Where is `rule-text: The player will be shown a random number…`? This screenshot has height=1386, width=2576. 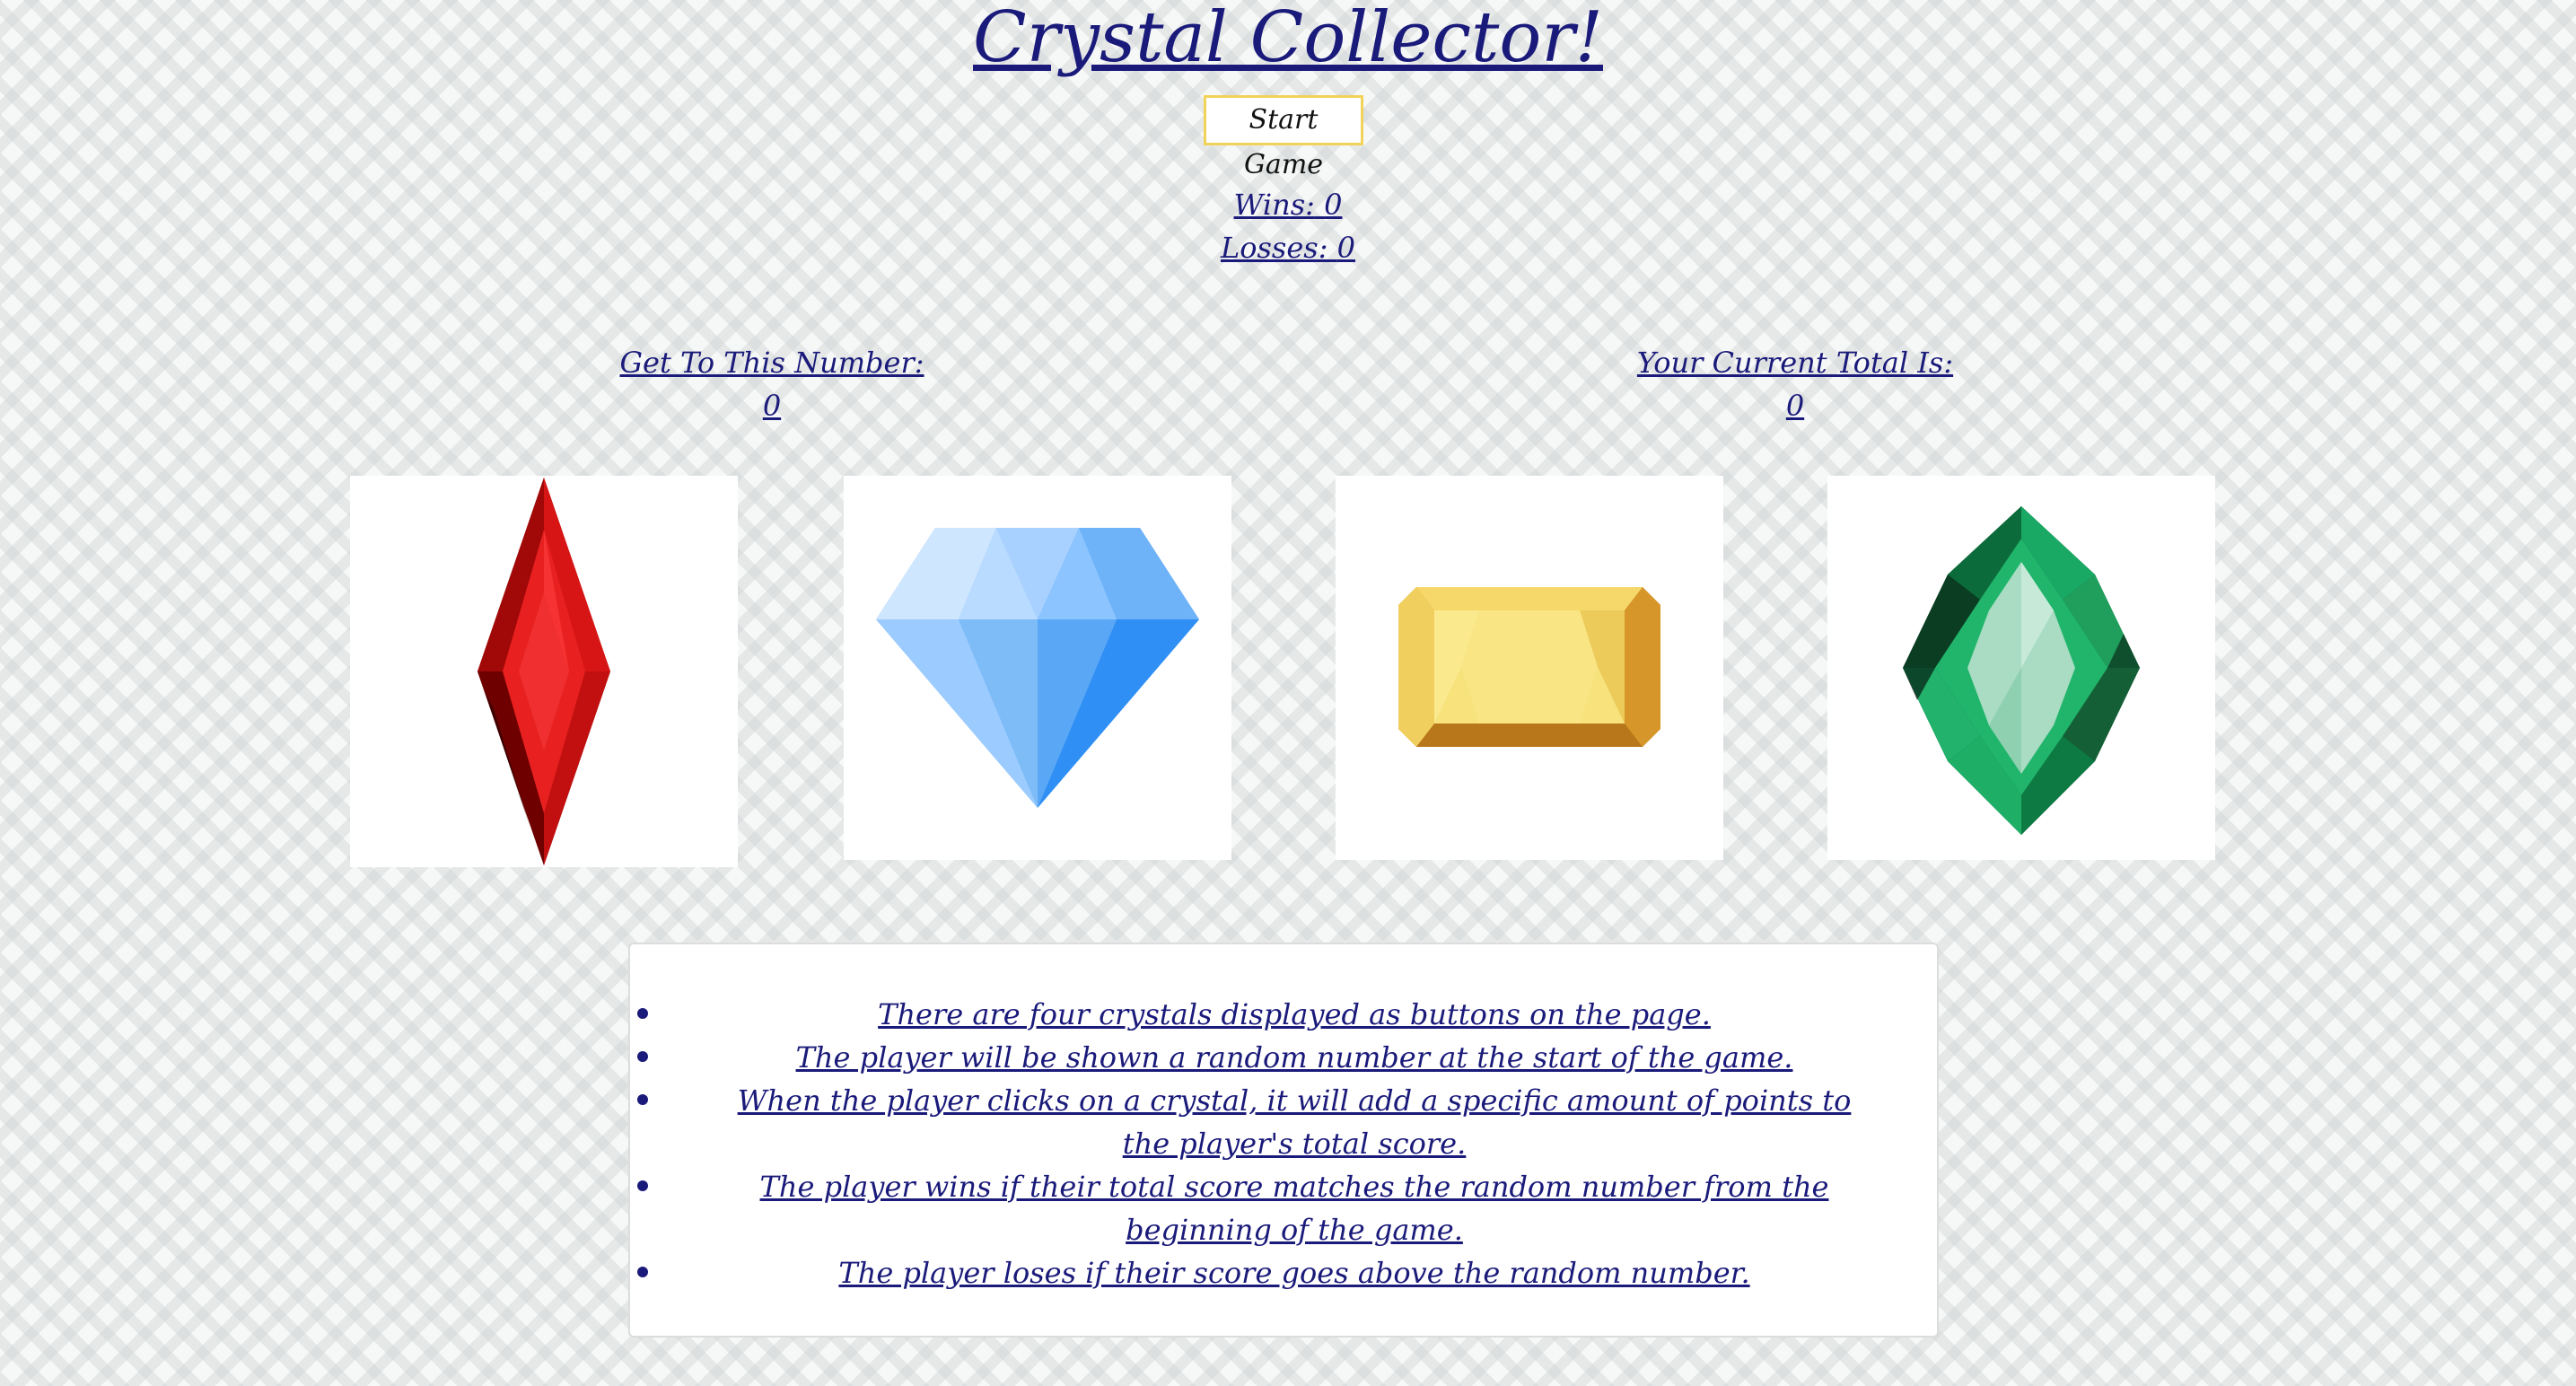 rule-text: The player will be shown a random number… is located at coordinates (1294, 1057).